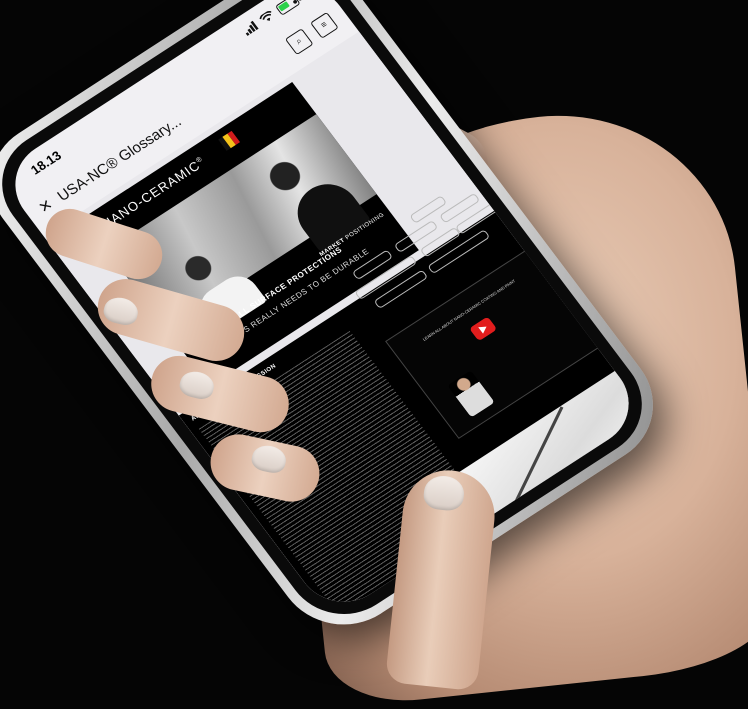 The height and width of the screenshot is (709, 748). I want to click on play-button-icon, so click(483, 329).